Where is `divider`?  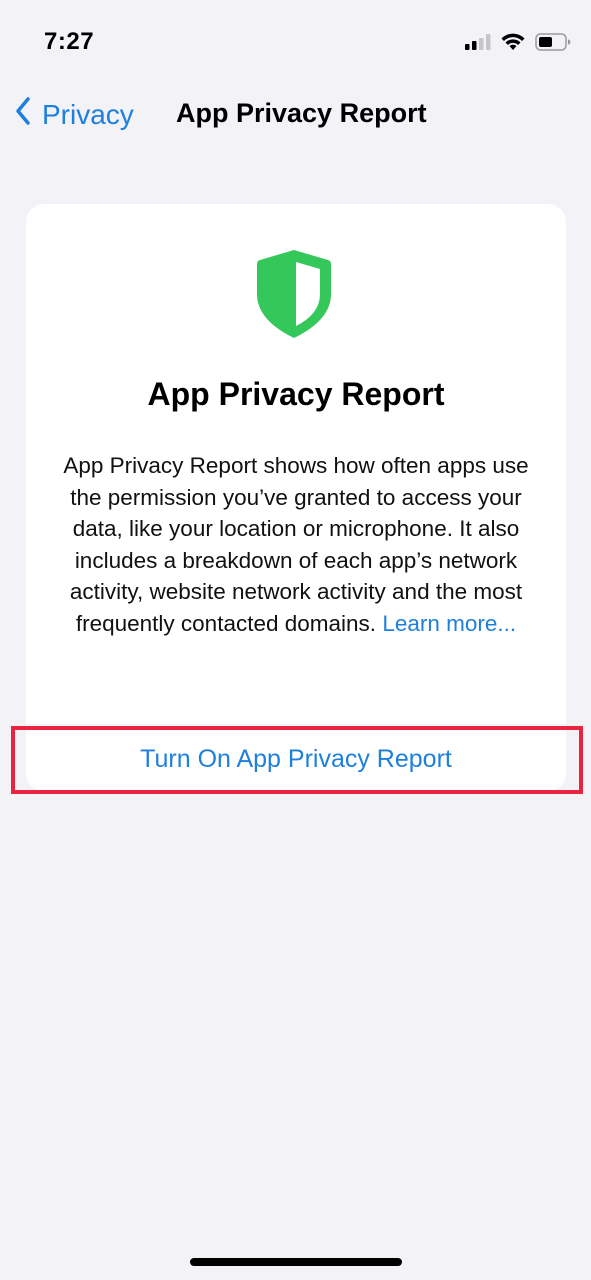 divider is located at coordinates (296, 724).